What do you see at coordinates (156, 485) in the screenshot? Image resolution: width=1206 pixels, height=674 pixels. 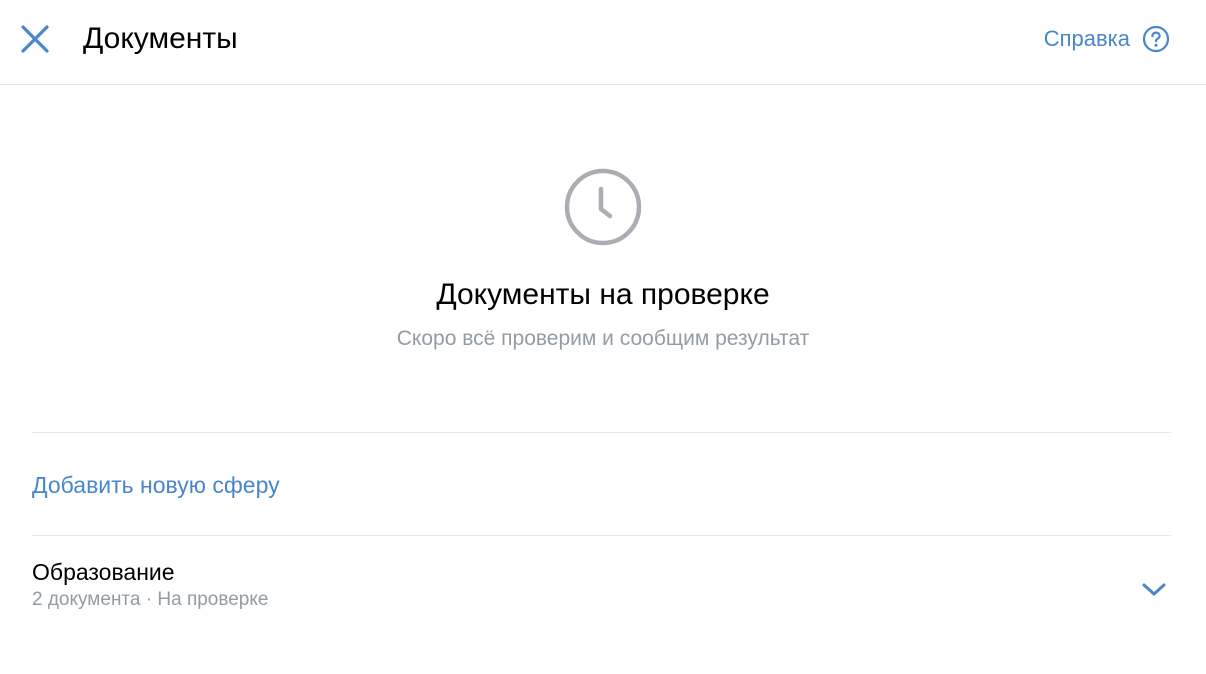 I see `add-sphere-link: Добавить новую сферу` at bounding box center [156, 485].